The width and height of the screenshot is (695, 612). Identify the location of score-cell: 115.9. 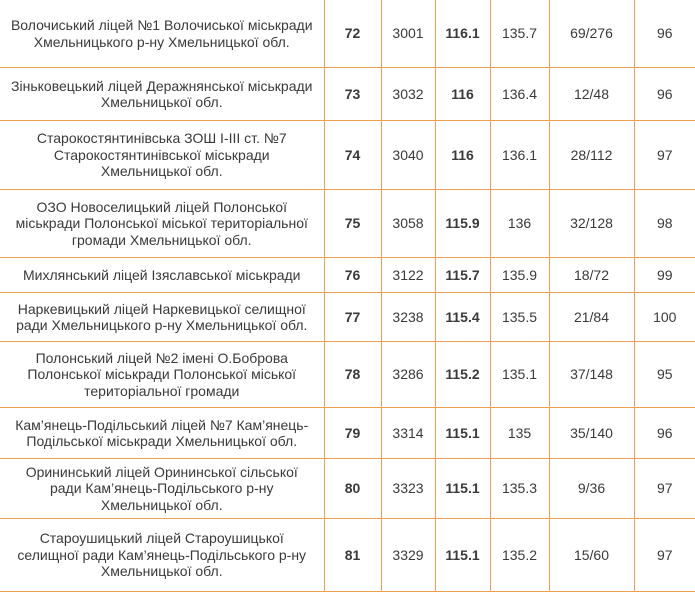
(463, 223).